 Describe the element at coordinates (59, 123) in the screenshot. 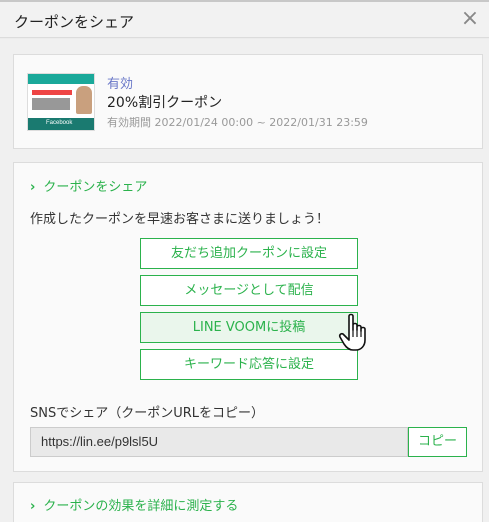

I see `thumbnail-label: Facebook` at that location.